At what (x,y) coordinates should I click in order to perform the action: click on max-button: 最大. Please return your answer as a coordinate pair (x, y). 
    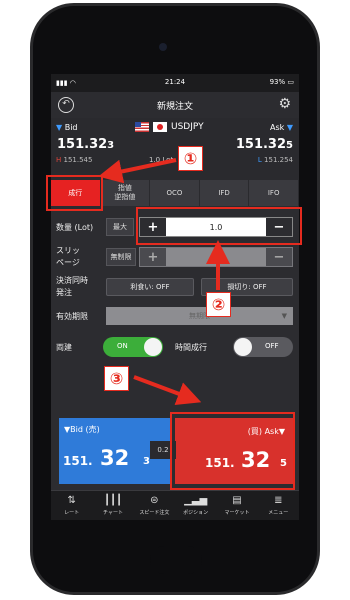
    Looking at the image, I should click on (120, 227).